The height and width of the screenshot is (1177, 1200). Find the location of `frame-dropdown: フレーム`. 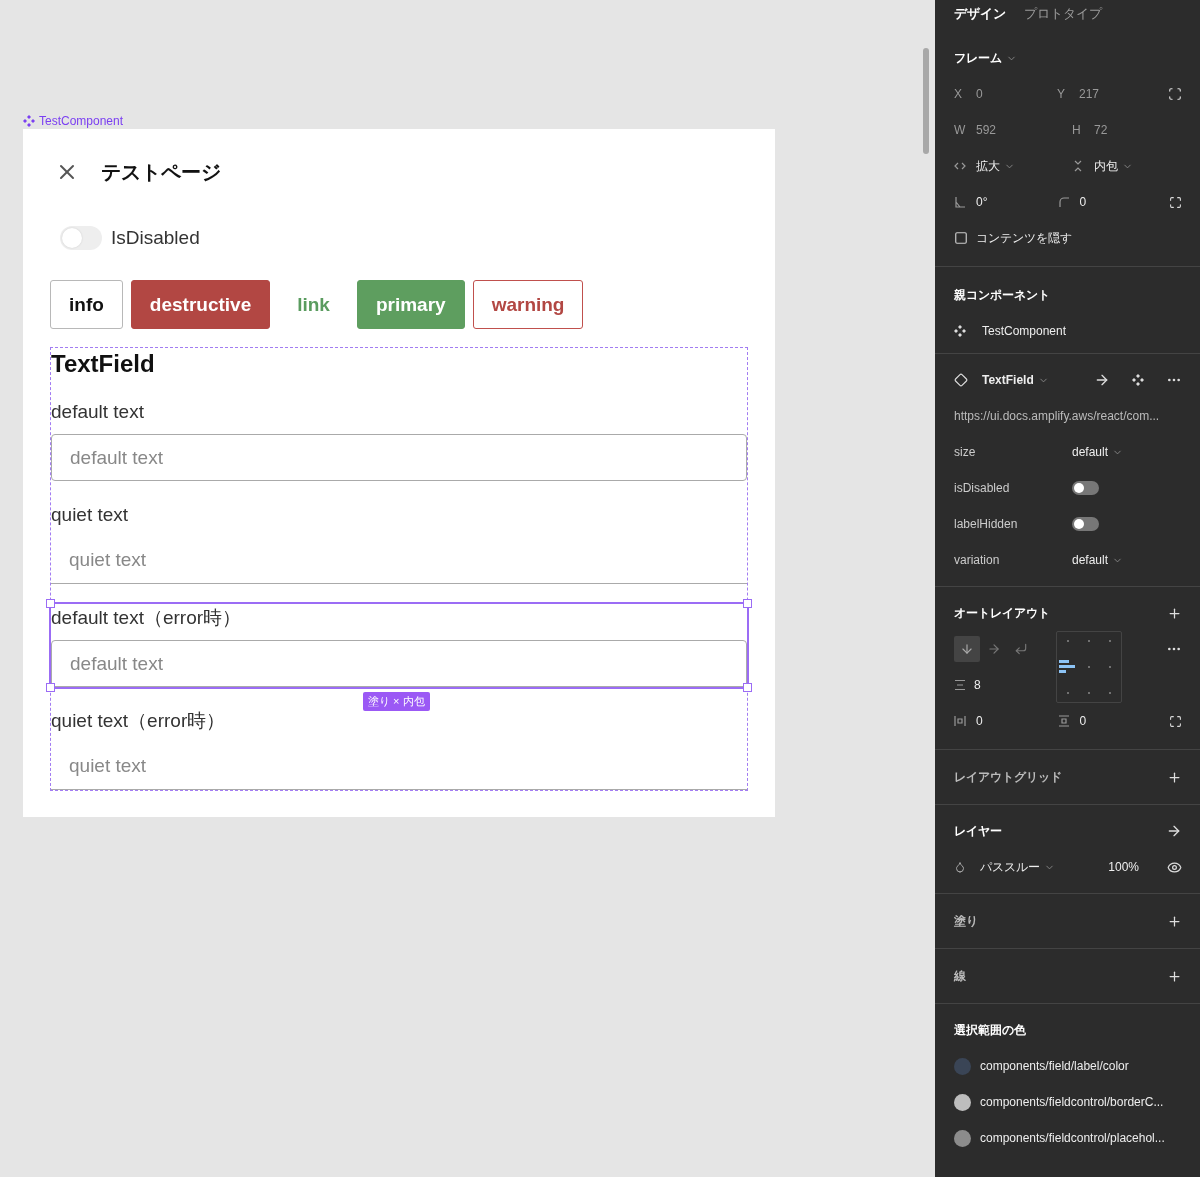

frame-dropdown: フレーム is located at coordinates (985, 58).